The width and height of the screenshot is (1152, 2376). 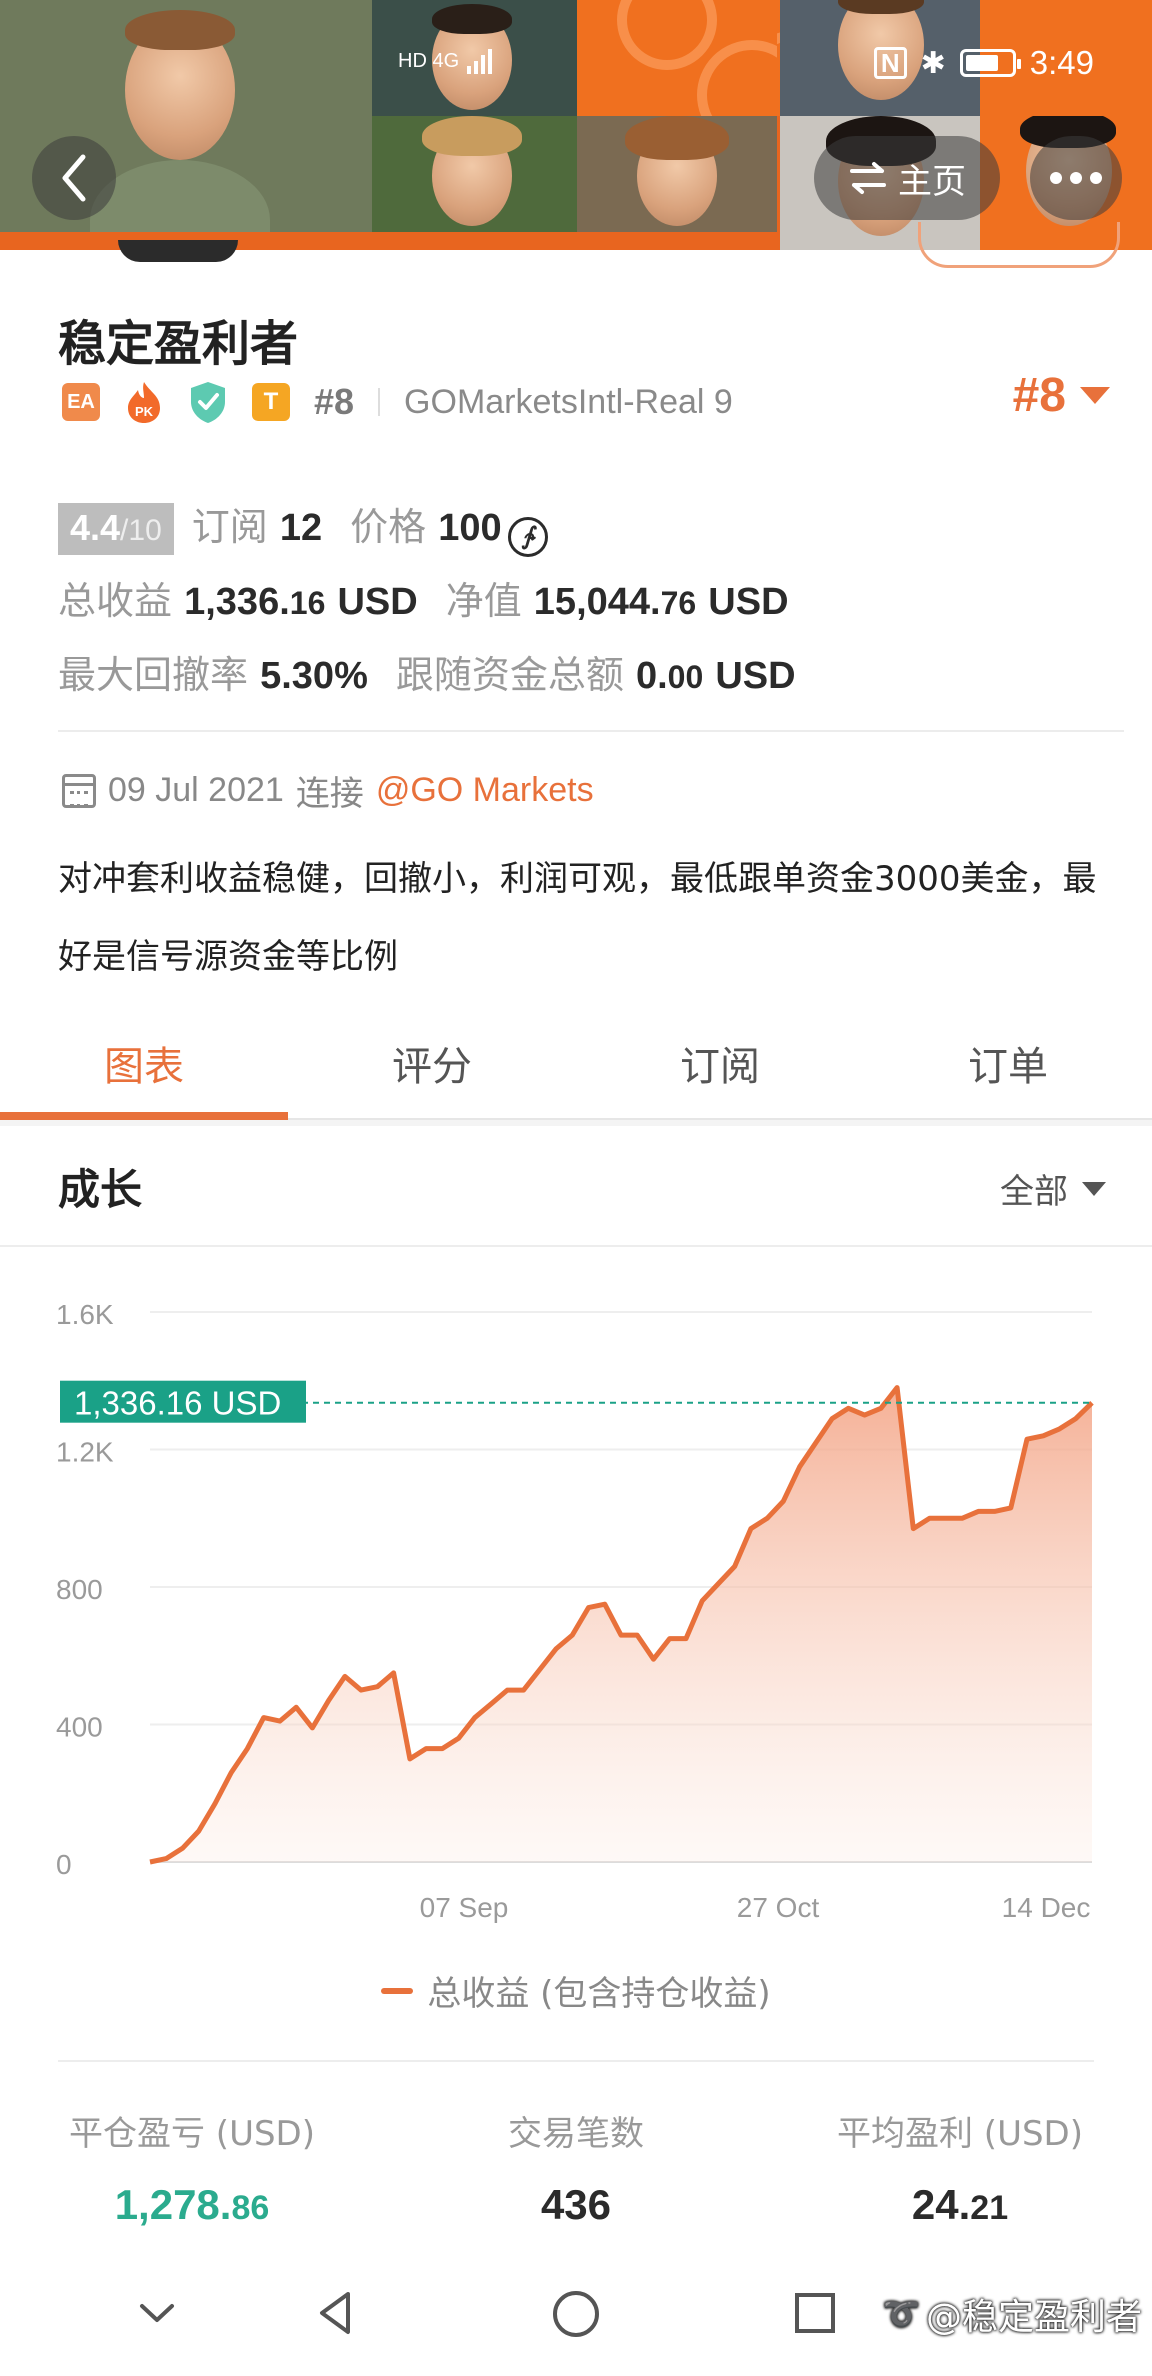 I want to click on more-dots-icon, so click(x=1056, y=178).